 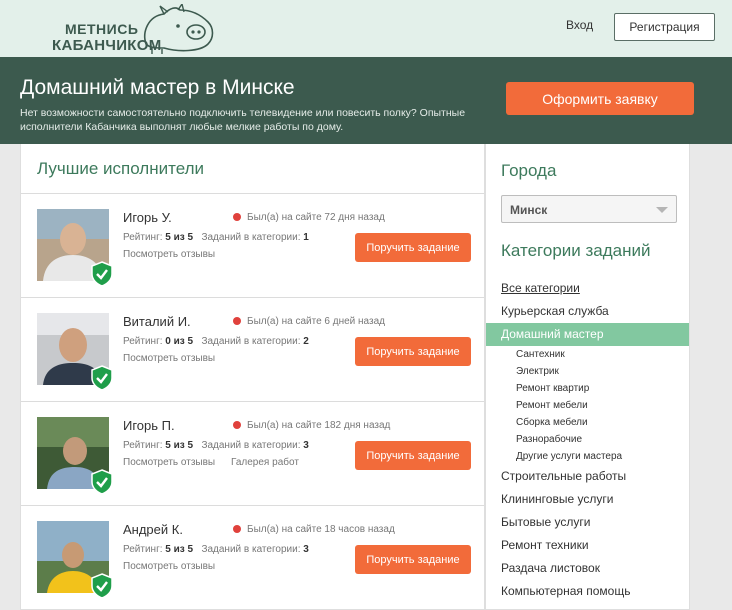 What do you see at coordinates (316, 217) in the screenshot?
I see `status-text: Был(а) на сайте 72 дня назад` at bounding box center [316, 217].